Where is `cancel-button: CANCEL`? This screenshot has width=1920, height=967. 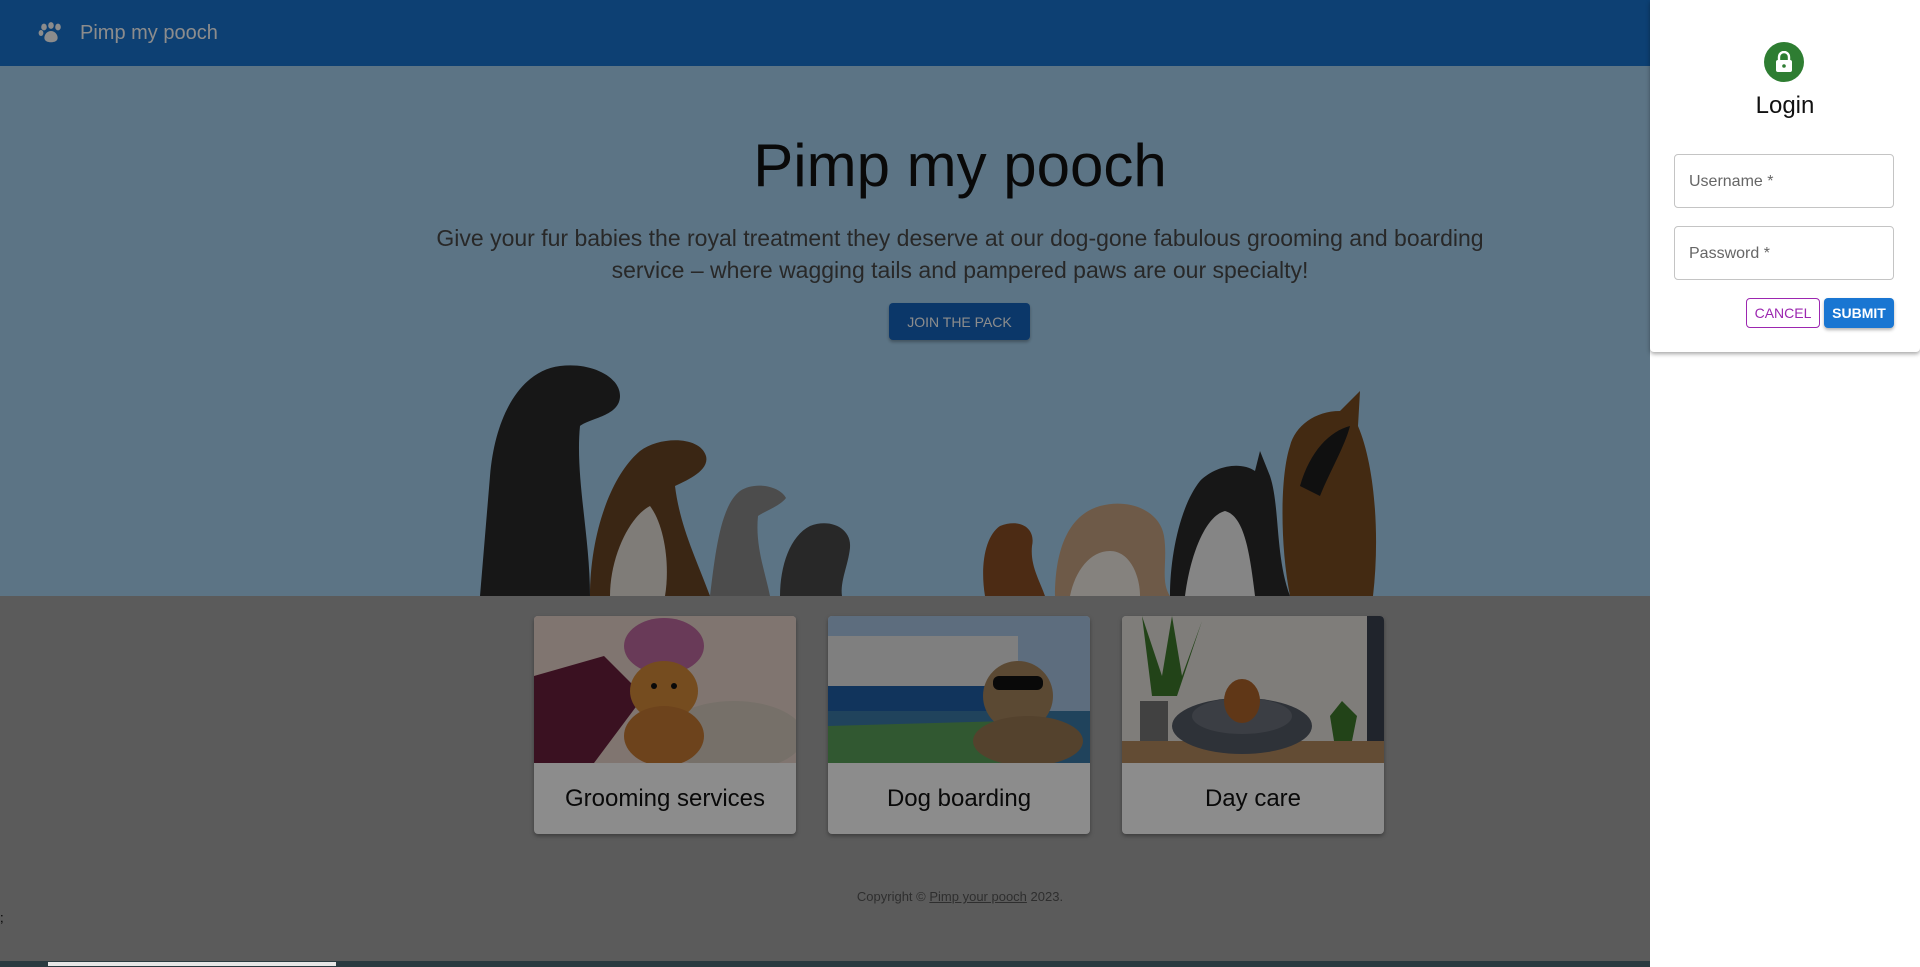
cancel-button: CANCEL is located at coordinates (1783, 313).